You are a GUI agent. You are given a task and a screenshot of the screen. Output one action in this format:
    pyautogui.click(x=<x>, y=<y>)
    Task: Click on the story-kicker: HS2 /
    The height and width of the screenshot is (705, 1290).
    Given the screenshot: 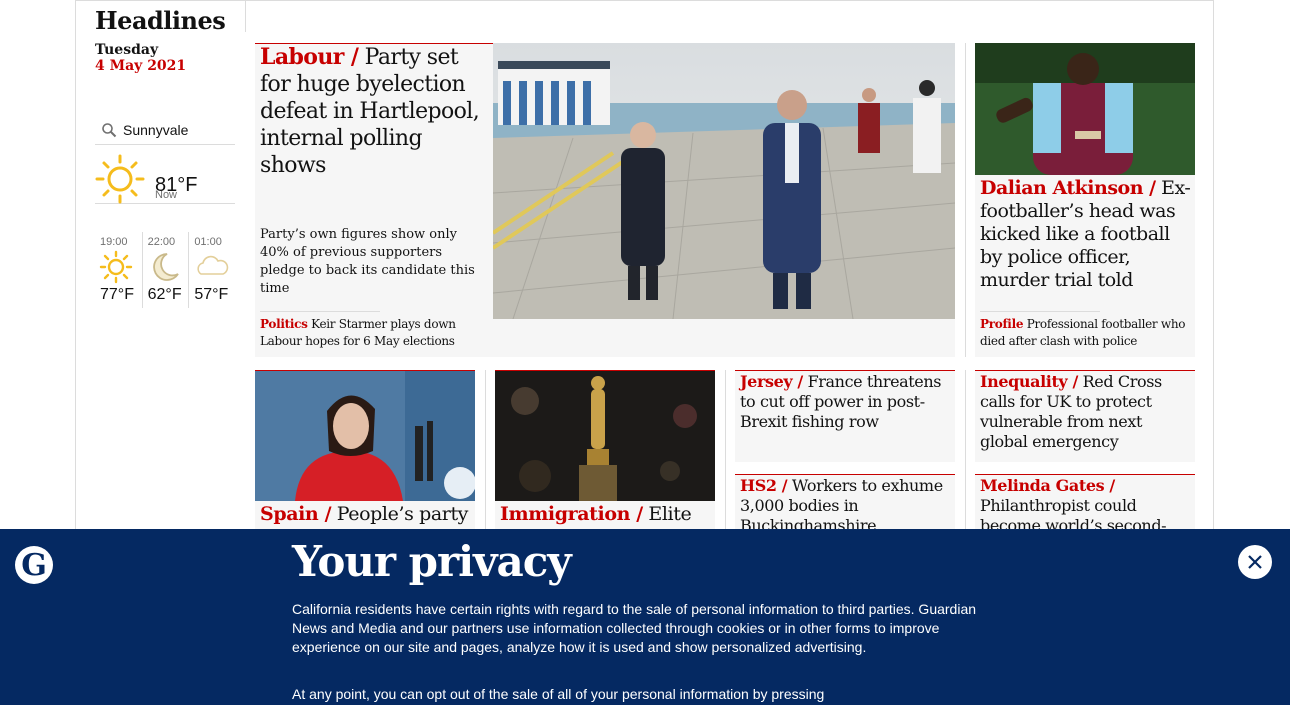 What is the action you would take?
    pyautogui.click(x=764, y=485)
    